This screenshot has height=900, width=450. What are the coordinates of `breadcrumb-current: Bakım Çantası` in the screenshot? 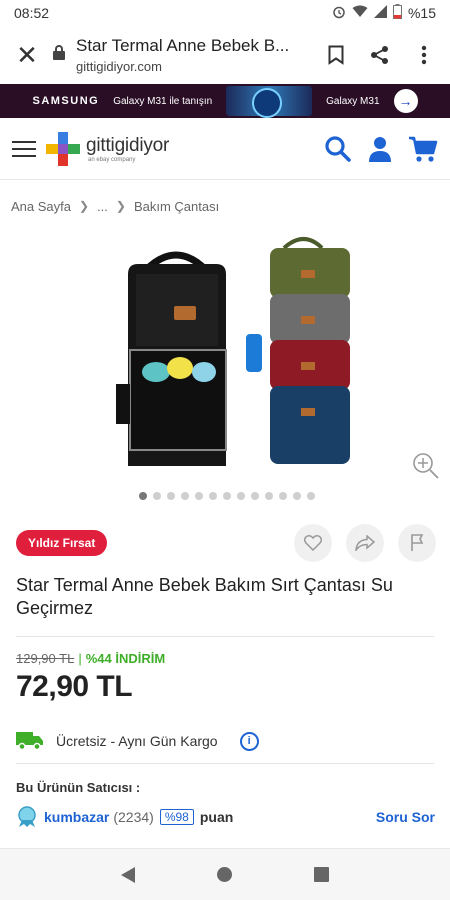 It's located at (176, 206).